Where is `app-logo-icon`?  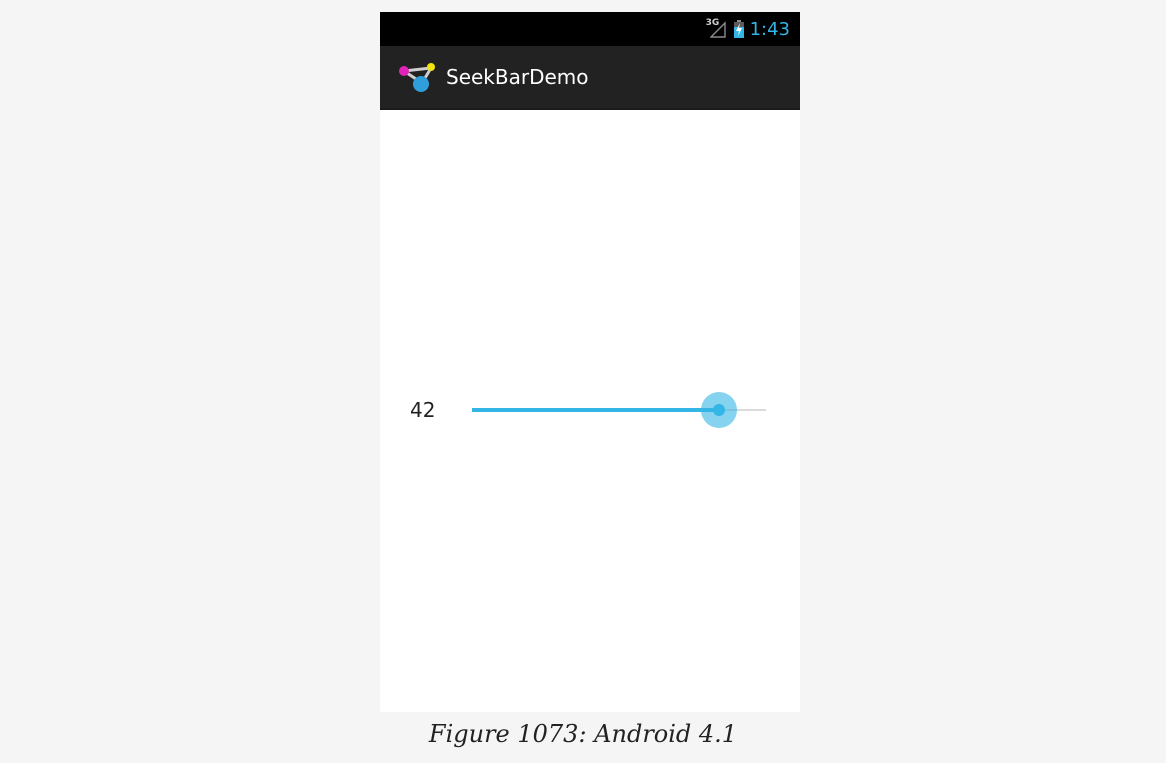 app-logo-icon is located at coordinates (416, 77).